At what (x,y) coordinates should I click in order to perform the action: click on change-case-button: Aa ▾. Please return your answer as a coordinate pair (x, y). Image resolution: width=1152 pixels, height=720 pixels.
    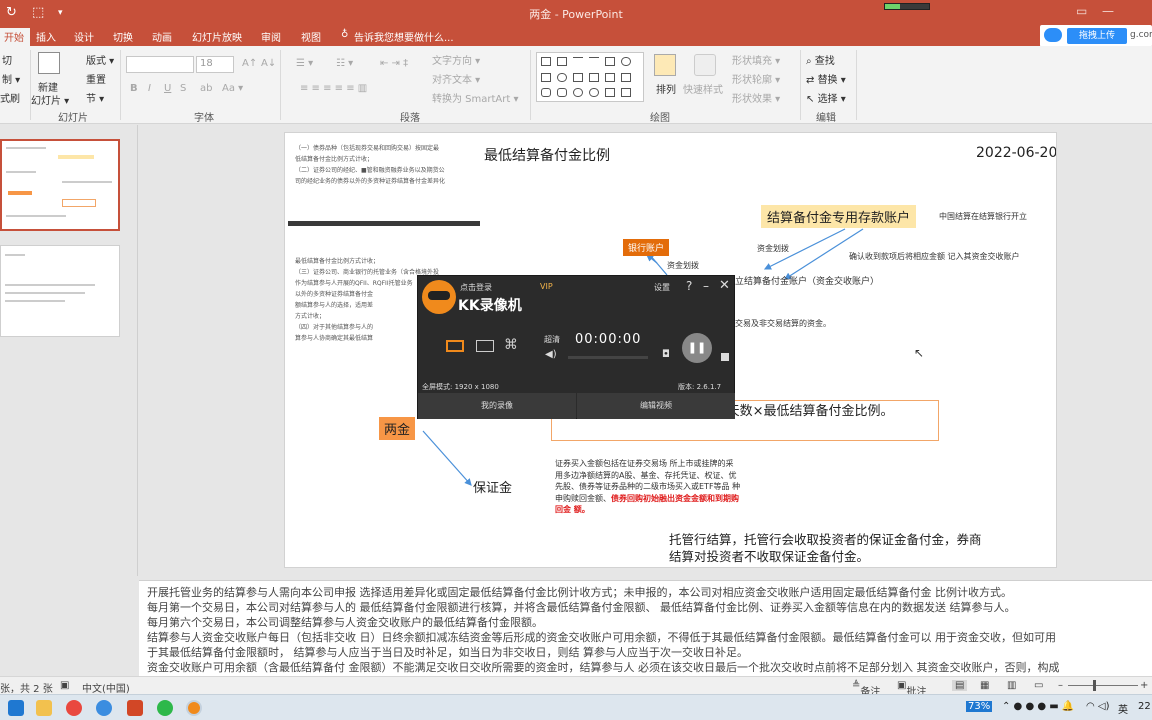
    Looking at the image, I should click on (232, 88).